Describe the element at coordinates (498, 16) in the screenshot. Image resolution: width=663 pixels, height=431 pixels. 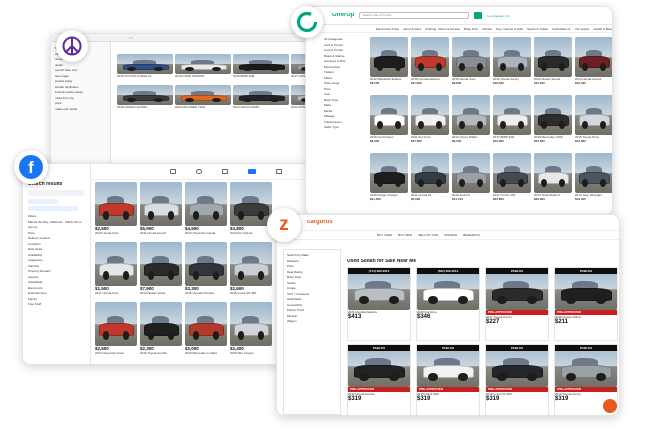
I see `location-label: Los Angeles, CA` at that location.